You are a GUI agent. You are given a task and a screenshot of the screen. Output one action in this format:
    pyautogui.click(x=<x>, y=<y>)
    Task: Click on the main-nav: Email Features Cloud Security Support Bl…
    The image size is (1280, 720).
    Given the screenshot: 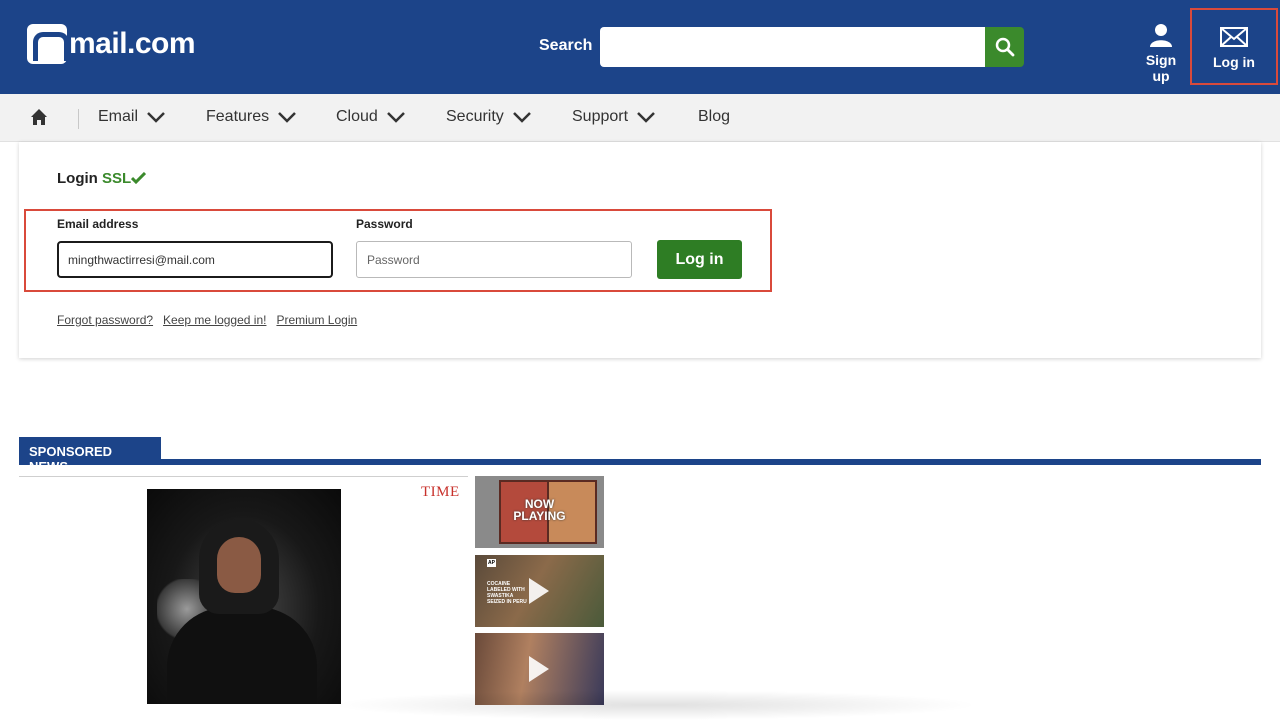 What is the action you would take?
    pyautogui.click(x=640, y=118)
    